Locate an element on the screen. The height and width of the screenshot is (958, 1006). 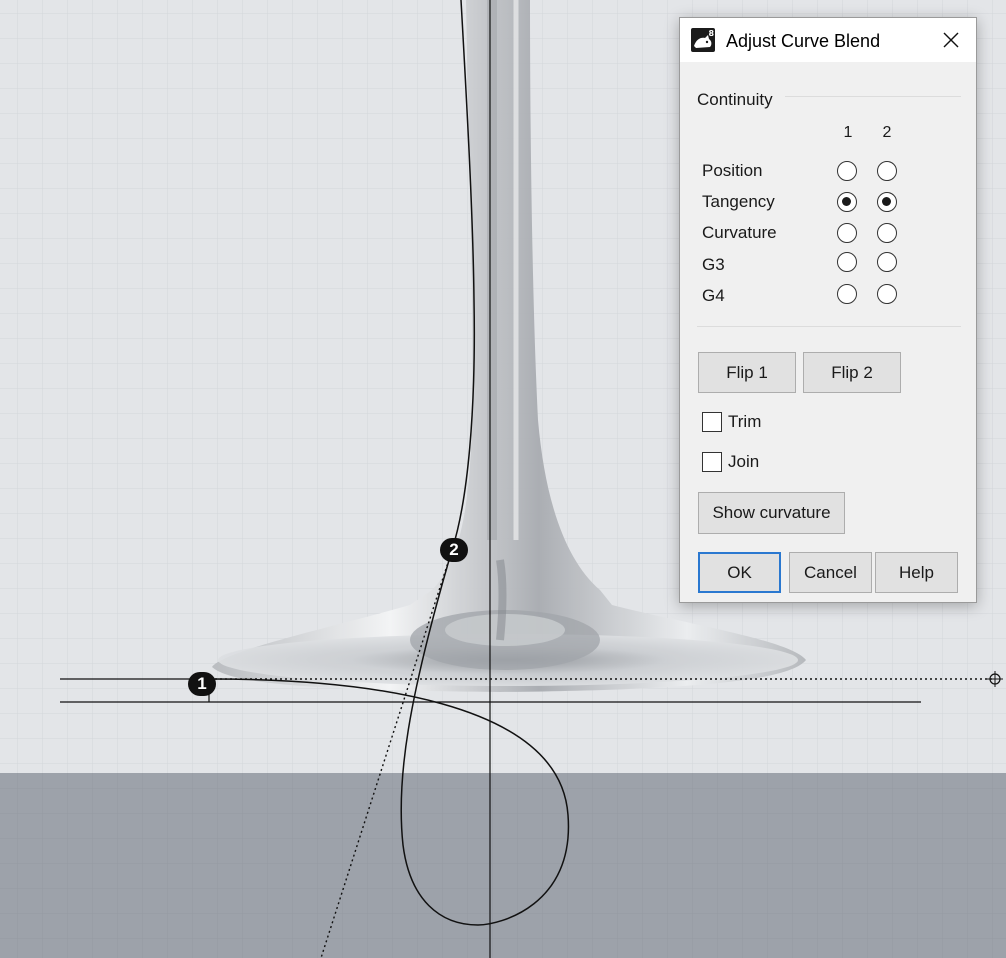
cancel-button: Cancel is located at coordinates (830, 572).